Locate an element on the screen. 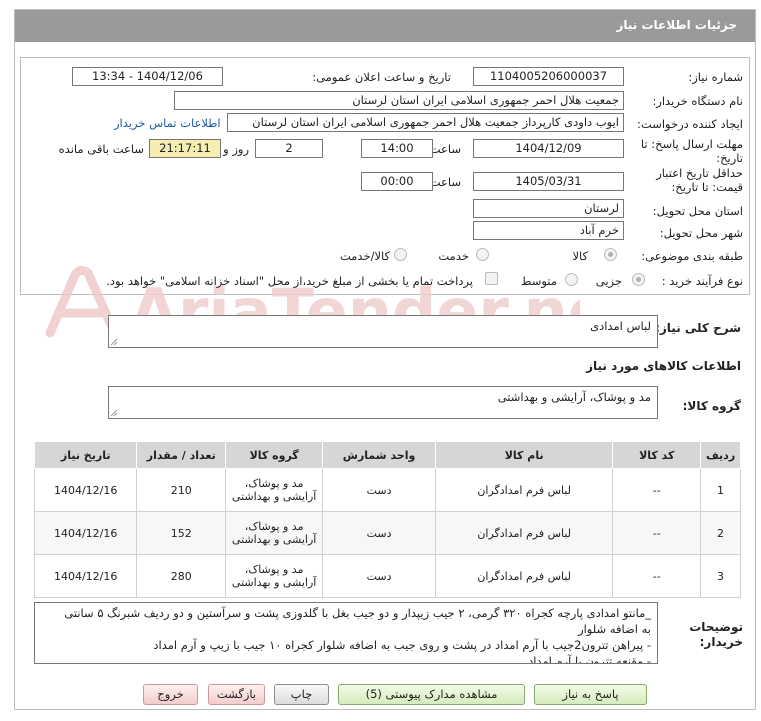  province-field: لرستان is located at coordinates (548, 208).